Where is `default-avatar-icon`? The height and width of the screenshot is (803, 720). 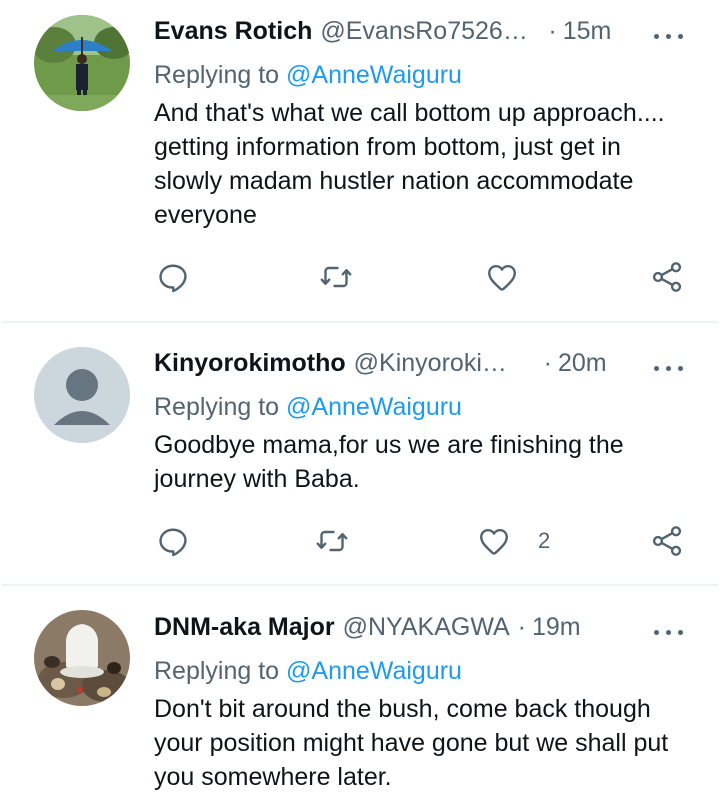 default-avatar-icon is located at coordinates (82, 395).